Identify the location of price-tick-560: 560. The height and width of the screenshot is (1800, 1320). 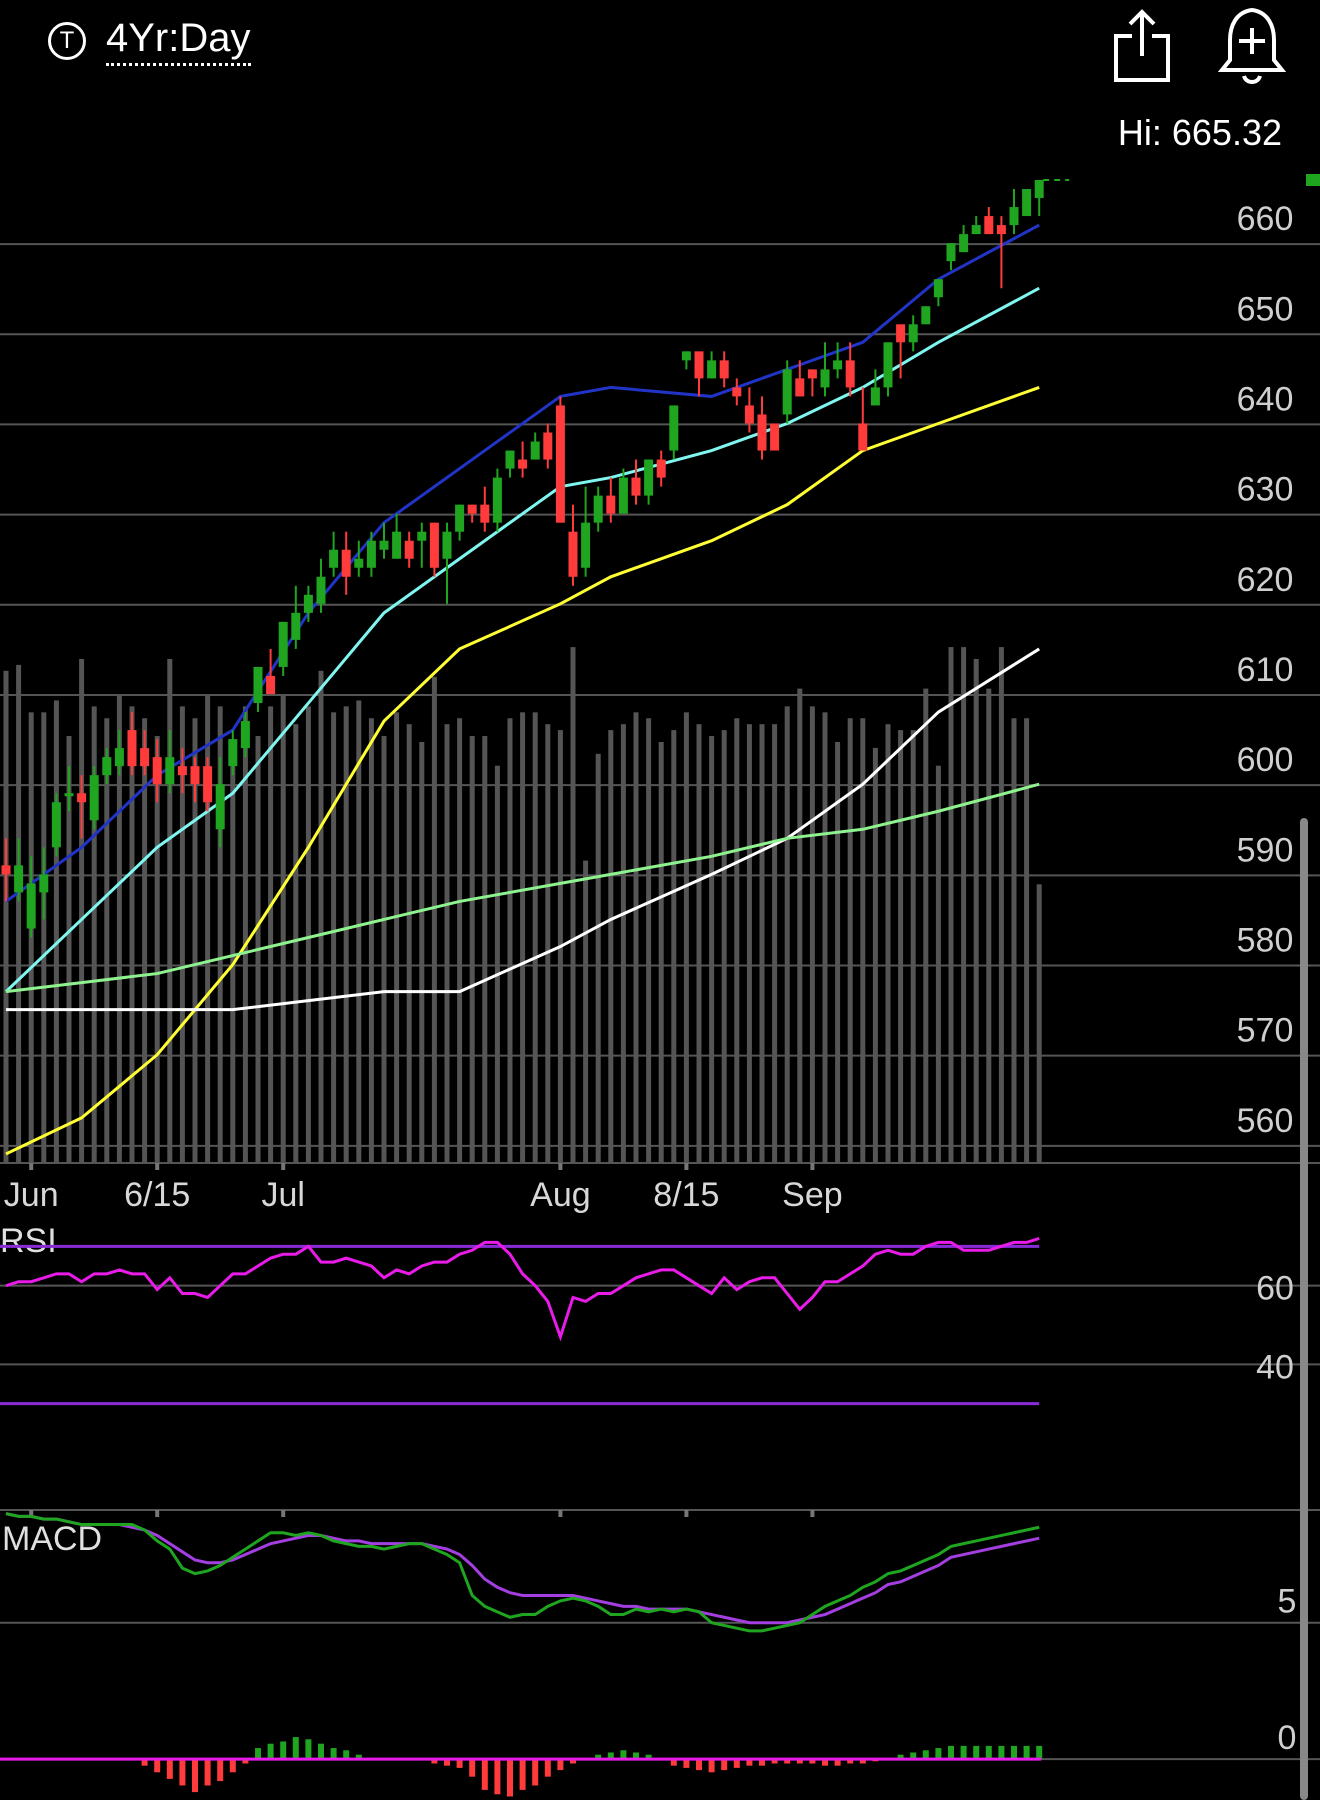
(1265, 1121).